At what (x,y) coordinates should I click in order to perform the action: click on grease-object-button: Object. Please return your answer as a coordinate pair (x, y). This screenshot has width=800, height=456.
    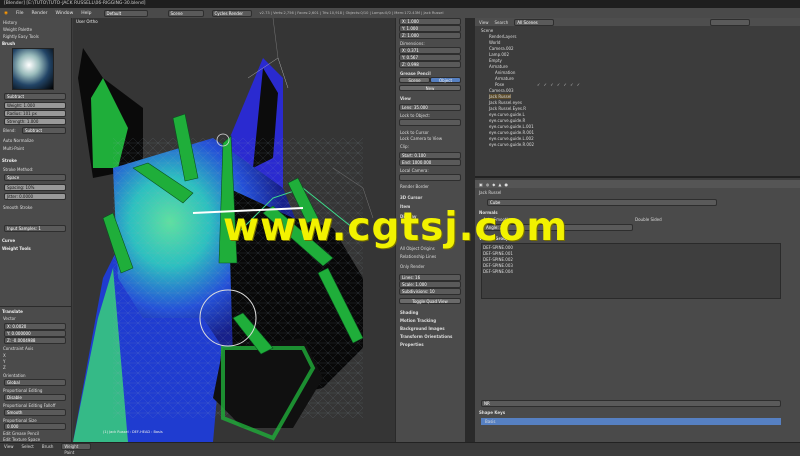
    Looking at the image, I should click on (445, 80).